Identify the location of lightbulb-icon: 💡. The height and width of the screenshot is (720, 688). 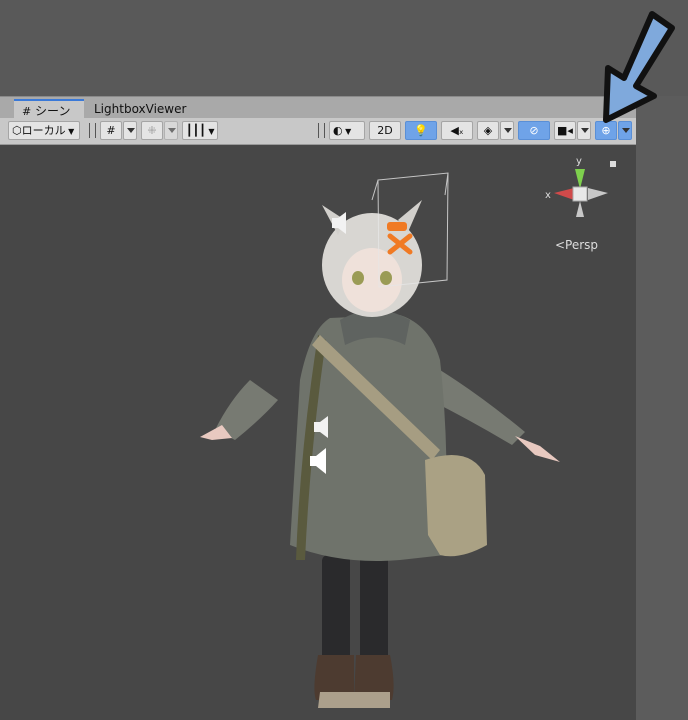
(421, 130).